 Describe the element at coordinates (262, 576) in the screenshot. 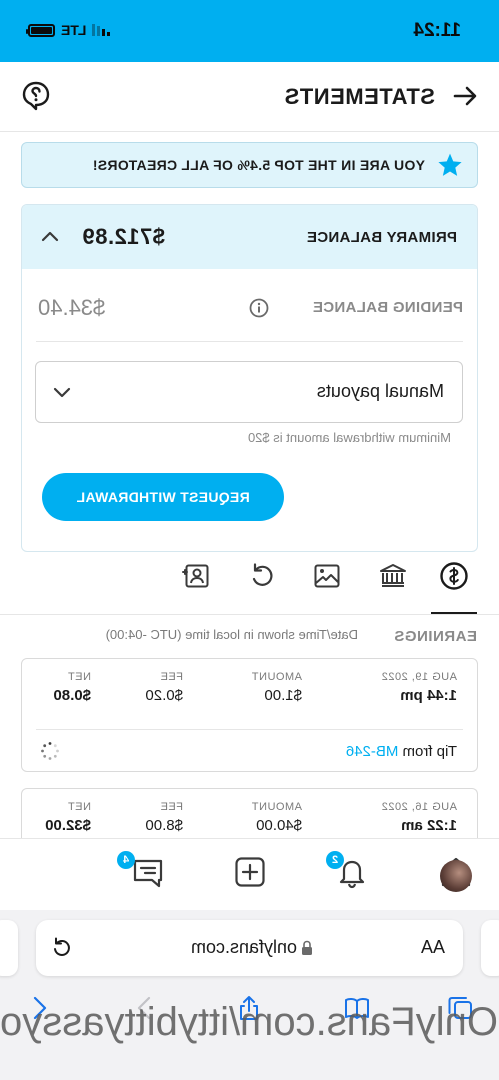

I see `redo-icon` at that location.